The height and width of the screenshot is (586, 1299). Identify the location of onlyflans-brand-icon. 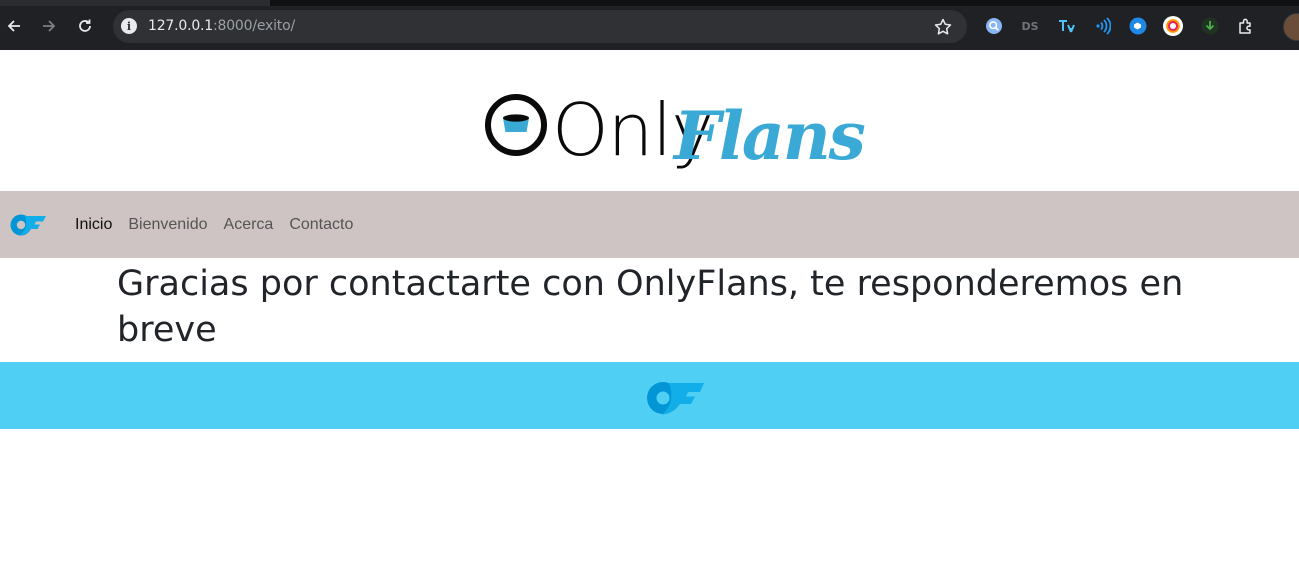
(28, 224).